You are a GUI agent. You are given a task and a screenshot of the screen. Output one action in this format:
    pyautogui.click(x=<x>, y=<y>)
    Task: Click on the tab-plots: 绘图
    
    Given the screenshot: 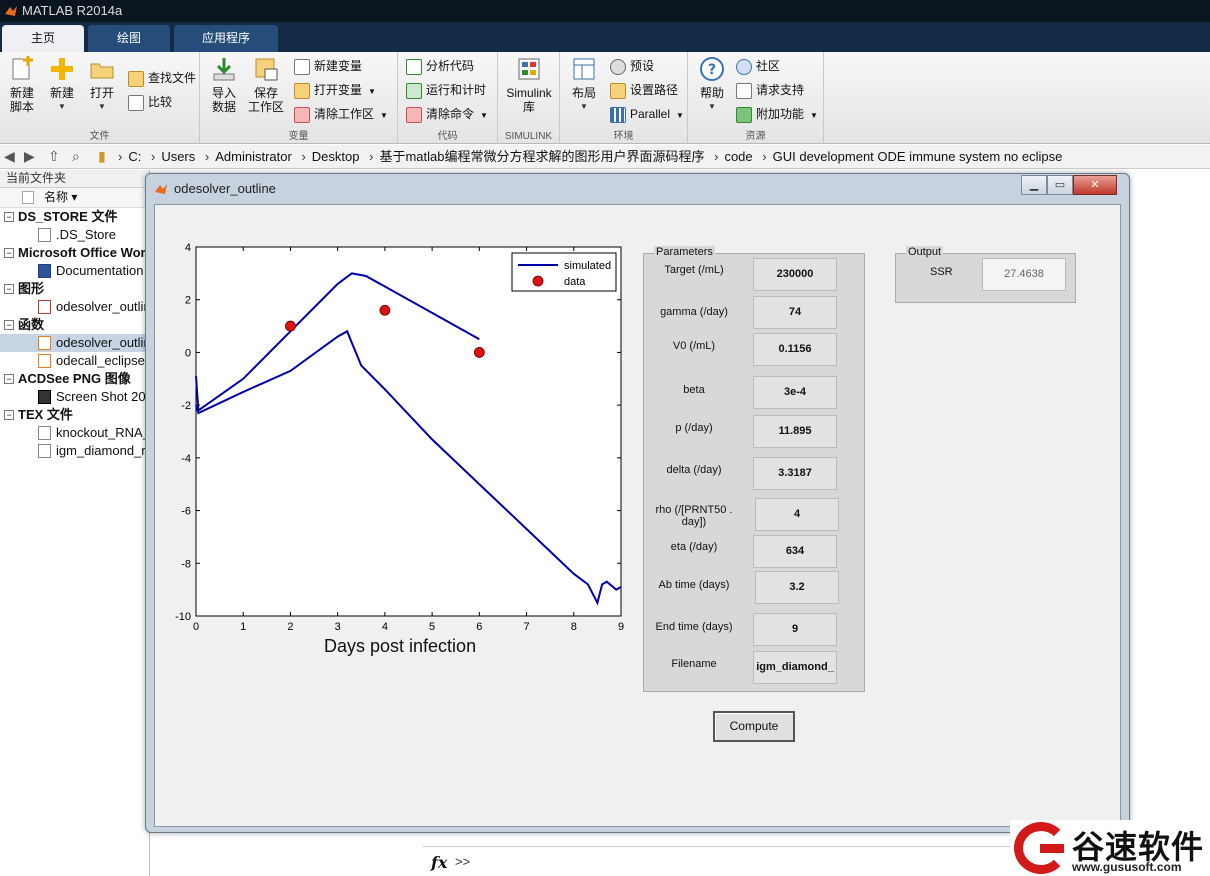 What is the action you would take?
    pyautogui.click(x=129, y=38)
    